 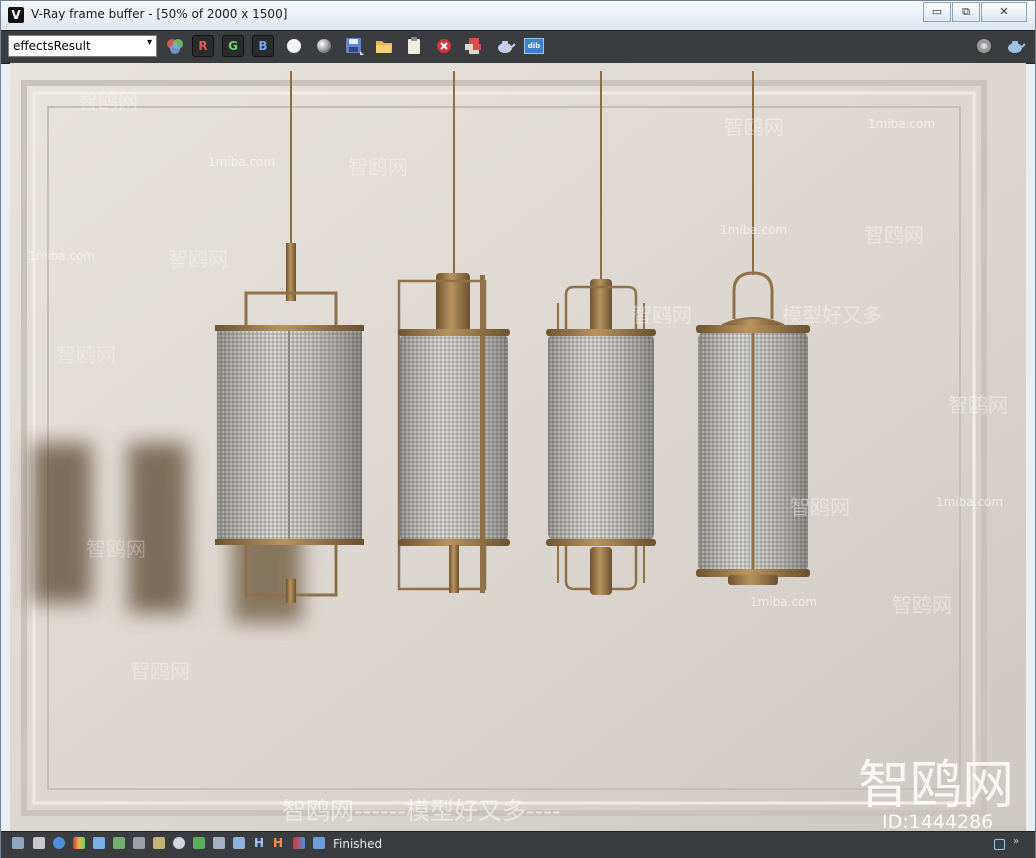 I want to click on alpha-white-icon, so click(x=294, y=46).